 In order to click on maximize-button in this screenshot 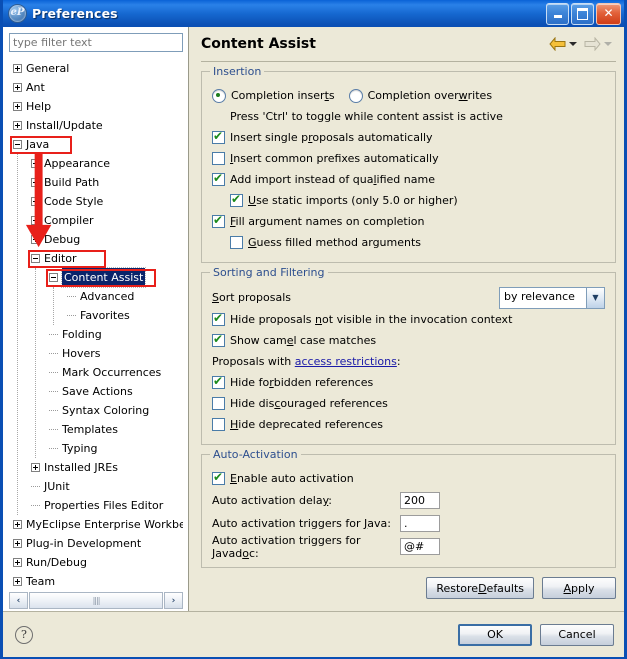, I will do `click(582, 13)`.